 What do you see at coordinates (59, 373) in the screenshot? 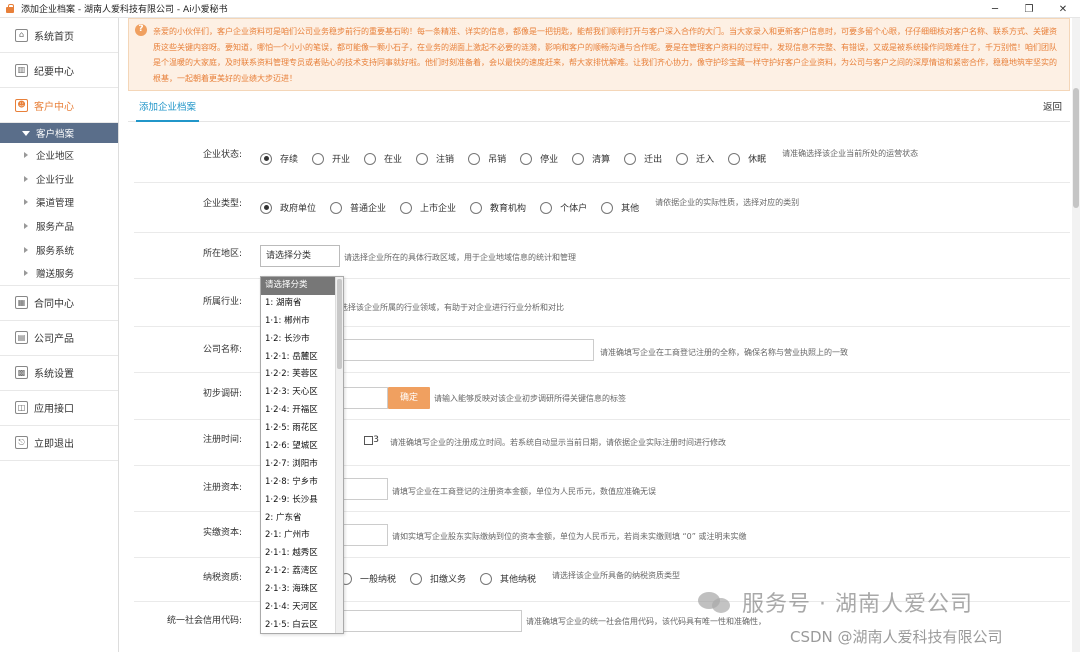
I see `sidebar-item-settings: ▩ 系统设置` at bounding box center [59, 373].